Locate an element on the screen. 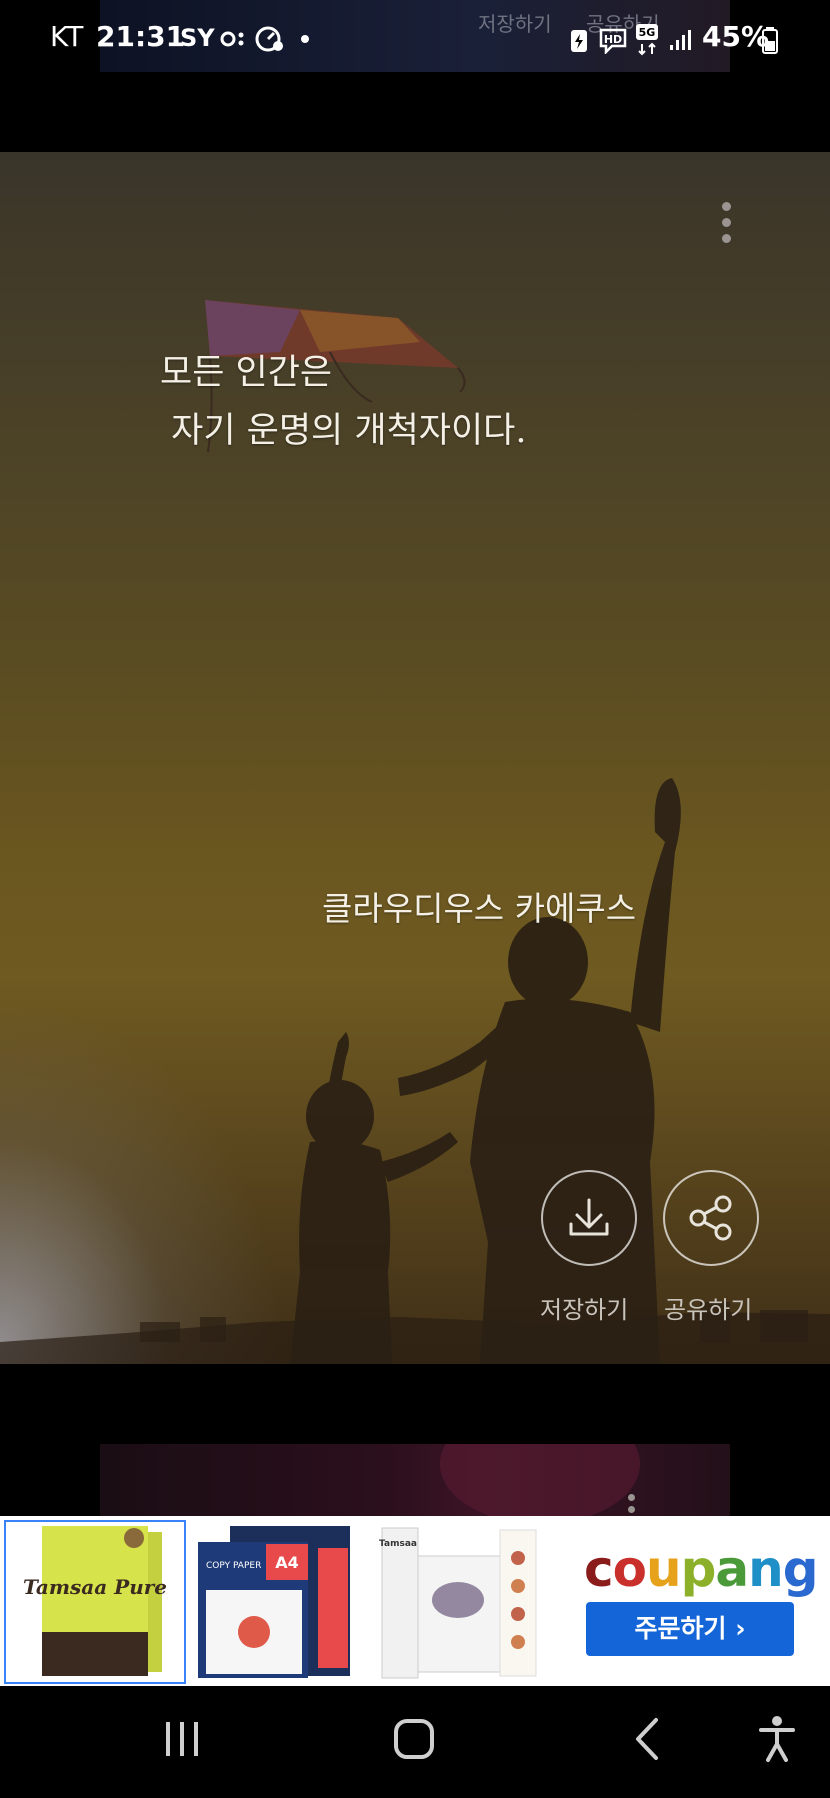 This screenshot has width=830, height=1798. logo-letter: g is located at coordinates (800, 1569).